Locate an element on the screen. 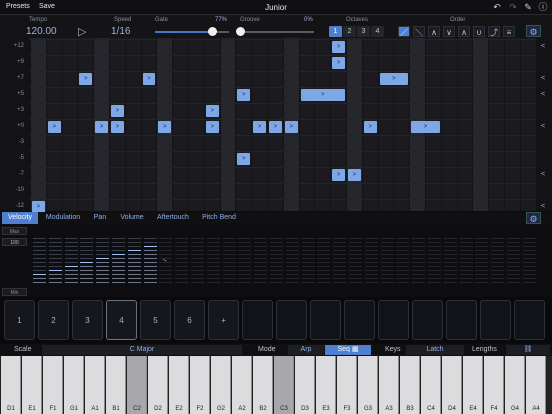 The width and height of the screenshot is (552, 414). pattern-pad-6: 6 is located at coordinates (189, 320).